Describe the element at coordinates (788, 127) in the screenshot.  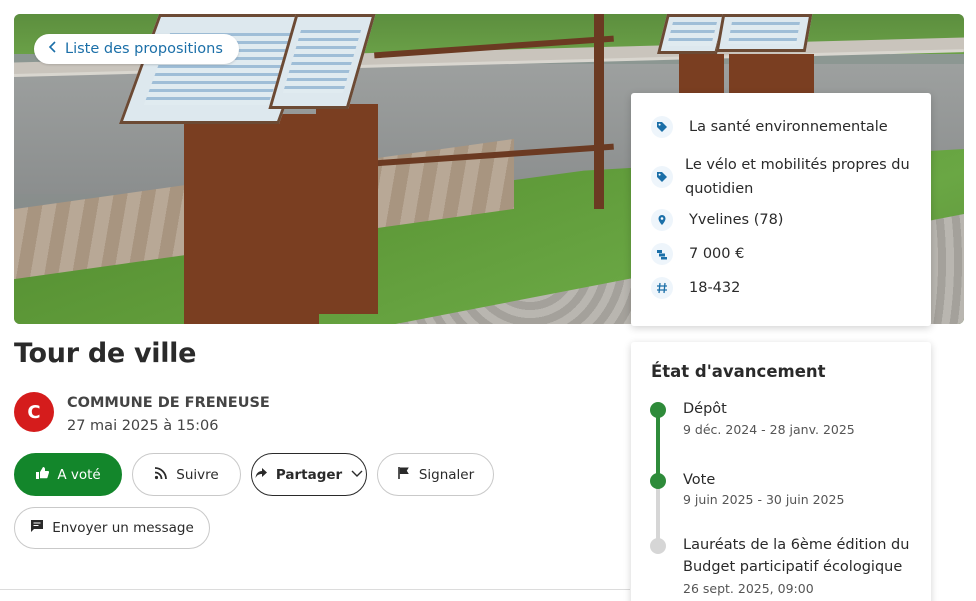
I see `info-item-label: La santé environnementale` at that location.